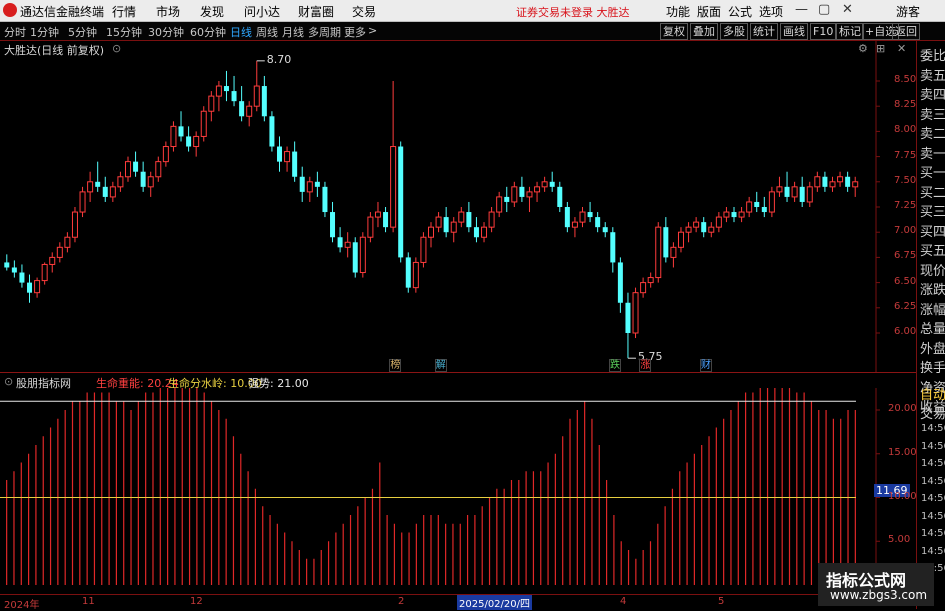 The width and height of the screenshot is (945, 611). What do you see at coordinates (395, 365) in the screenshot?
I see `event-marker: 榜` at bounding box center [395, 365].